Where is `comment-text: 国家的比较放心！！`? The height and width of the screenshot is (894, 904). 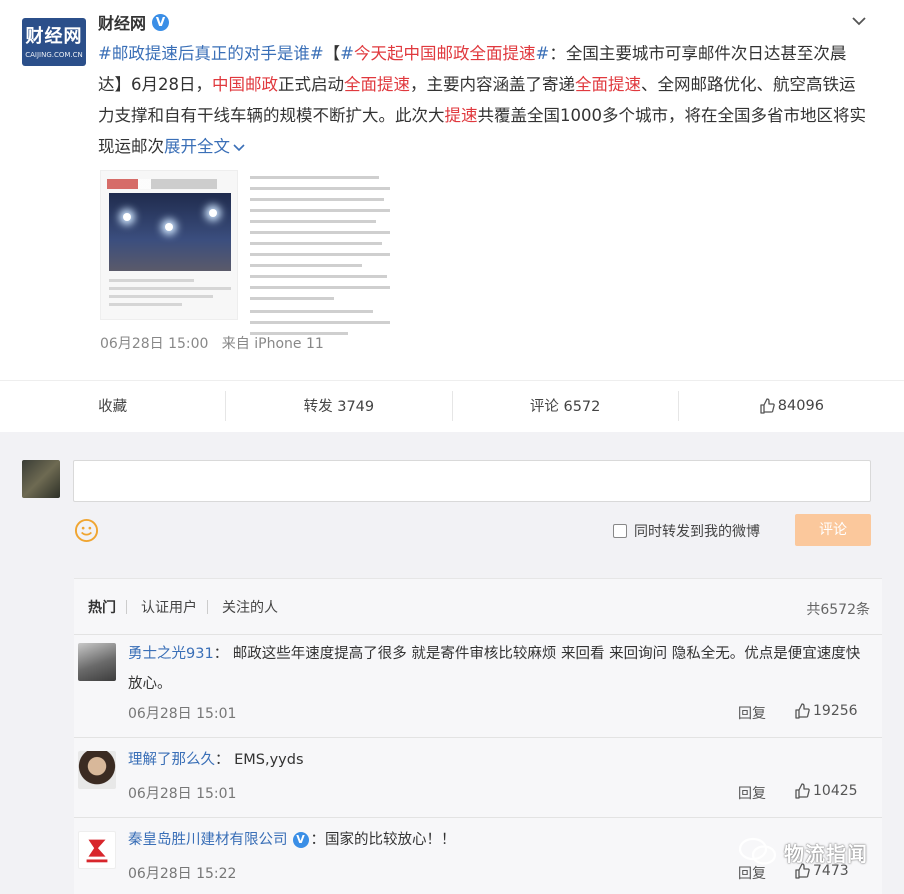 comment-text: 国家的比较放心！！ is located at coordinates (390, 840).